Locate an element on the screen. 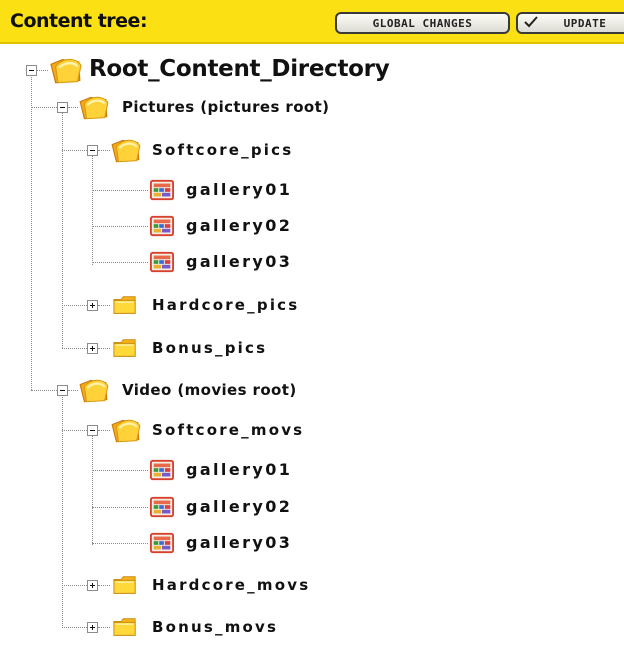 The image size is (624, 652). tree-node-video: Video (movies root) is located at coordinates (209, 390).